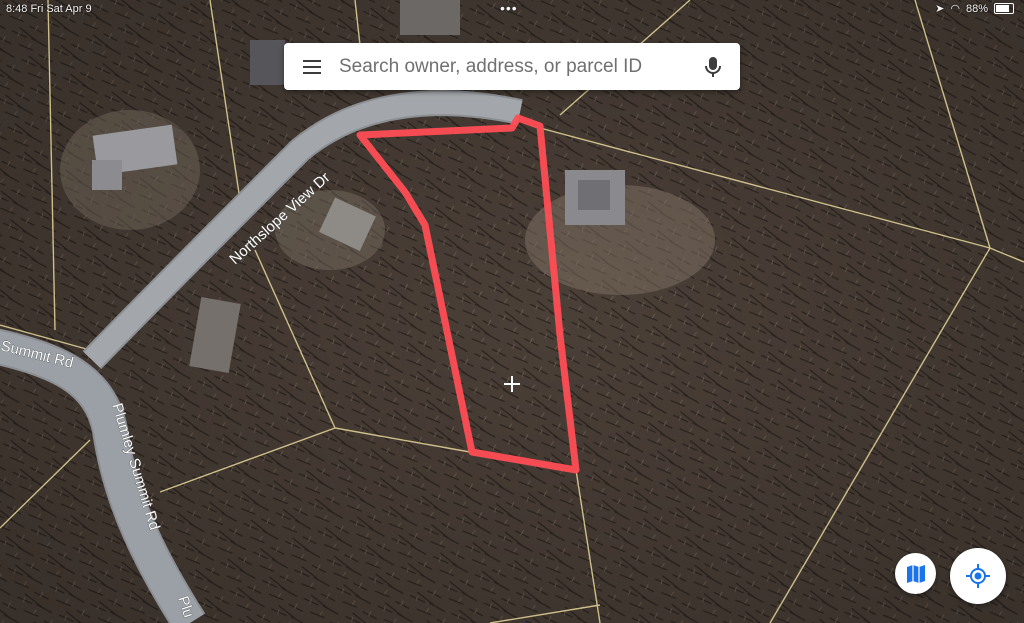 This screenshot has height=623, width=1024. I want to click on microphone-icon, so click(713, 67).